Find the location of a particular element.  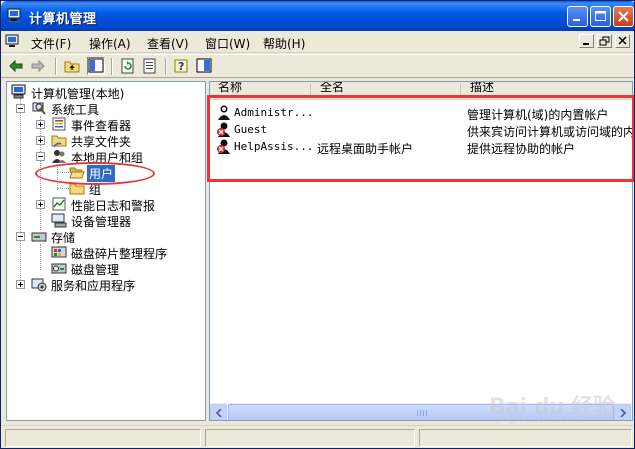

menu-view: 查看(V) is located at coordinates (168, 43).